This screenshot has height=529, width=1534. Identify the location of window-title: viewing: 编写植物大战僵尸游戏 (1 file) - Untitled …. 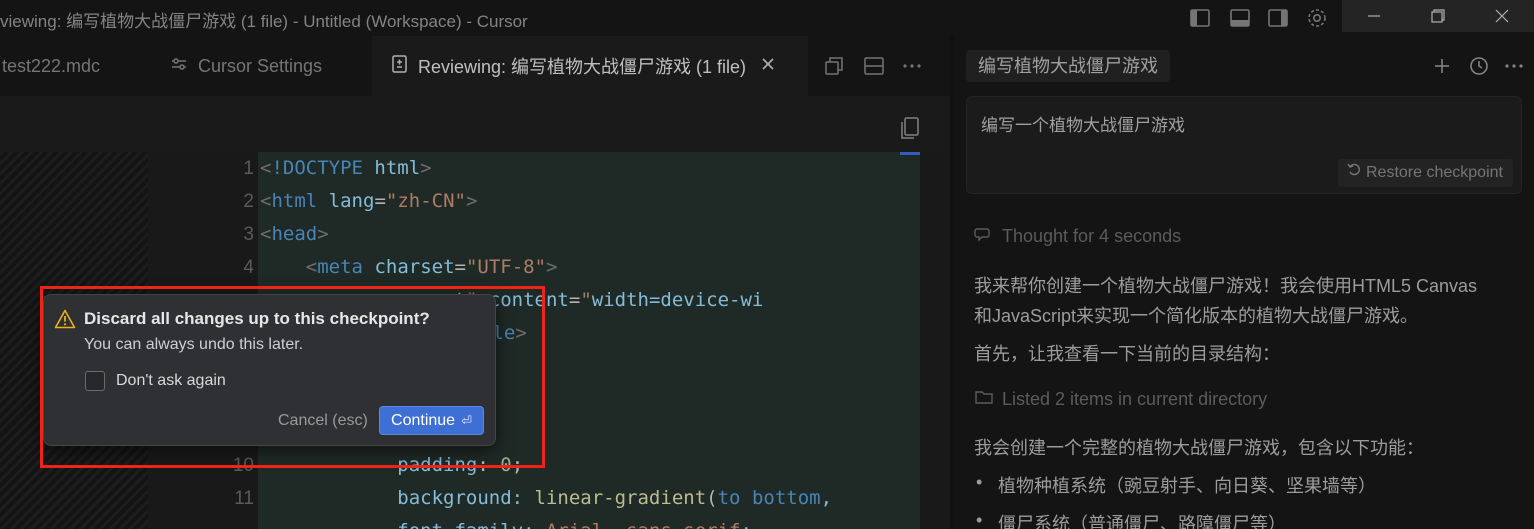
(264, 21).